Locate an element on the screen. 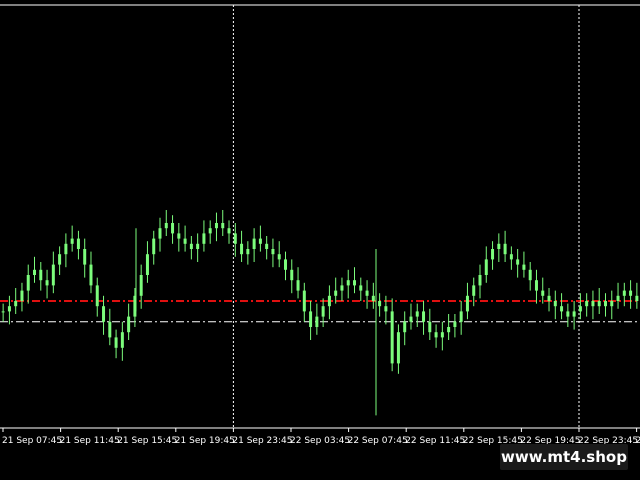 The width and height of the screenshot is (640, 480). x-tick-label-1: 21 Sep 11:45 is located at coordinates (90, 441).